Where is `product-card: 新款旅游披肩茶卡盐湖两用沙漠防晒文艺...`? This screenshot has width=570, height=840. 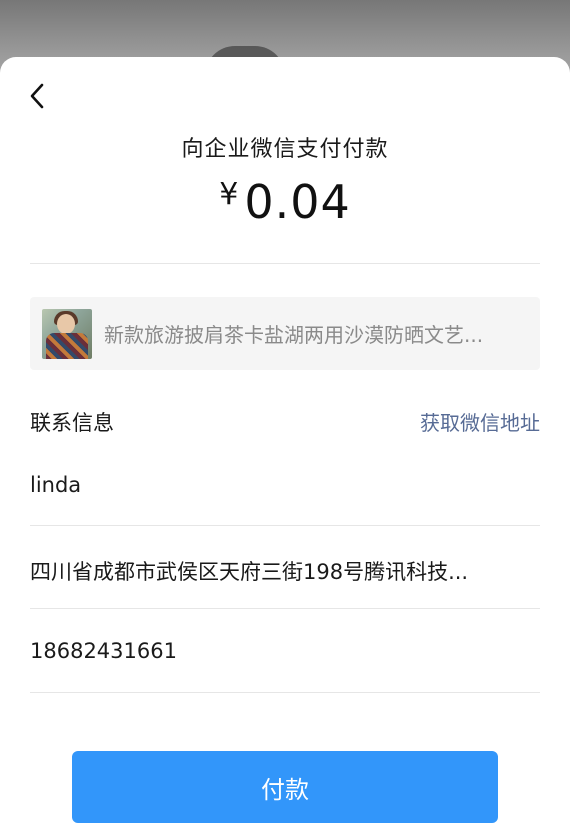 product-card: 新款旅游披肩茶卡盐湖两用沙漠防晒文艺... is located at coordinates (285, 333).